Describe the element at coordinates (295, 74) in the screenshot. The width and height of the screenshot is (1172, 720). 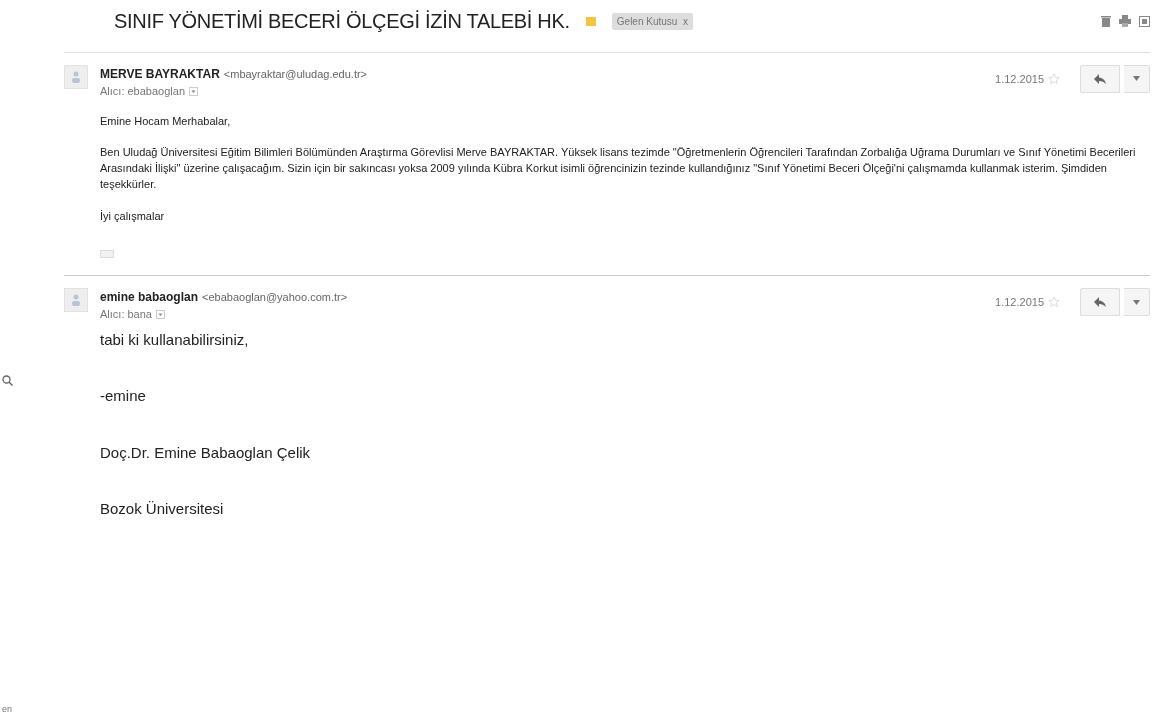
I see `sender-email: <mbayraktar@uludag.edu.tr>` at that location.